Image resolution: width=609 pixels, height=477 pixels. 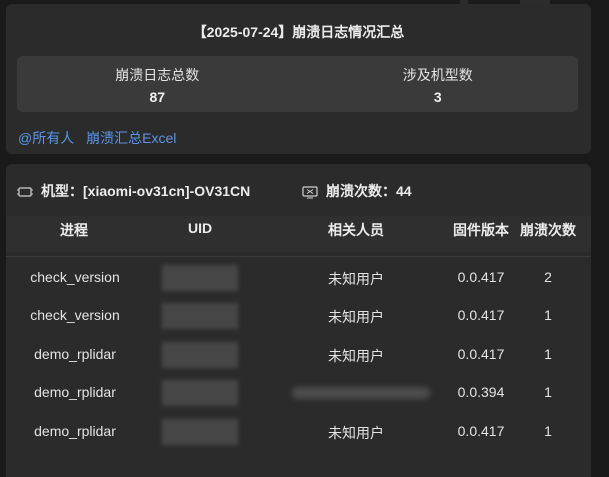 I want to click on link-row: @所有人 崩溃汇总Excel, so click(x=101, y=138).